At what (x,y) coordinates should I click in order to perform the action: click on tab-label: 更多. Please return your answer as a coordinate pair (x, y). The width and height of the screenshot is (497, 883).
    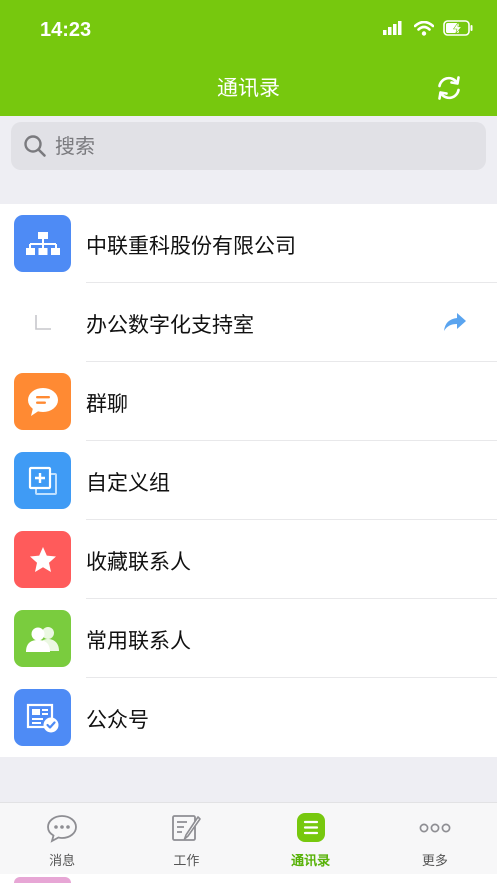
    Looking at the image, I should click on (434, 861).